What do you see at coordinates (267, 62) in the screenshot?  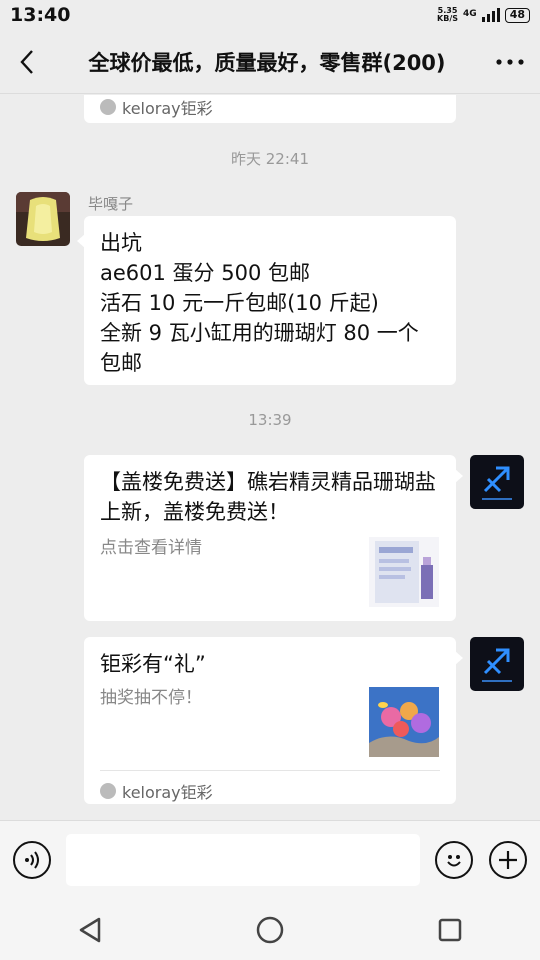 I see `chat-title: 全球价最低，质量最好，零售群(200)` at bounding box center [267, 62].